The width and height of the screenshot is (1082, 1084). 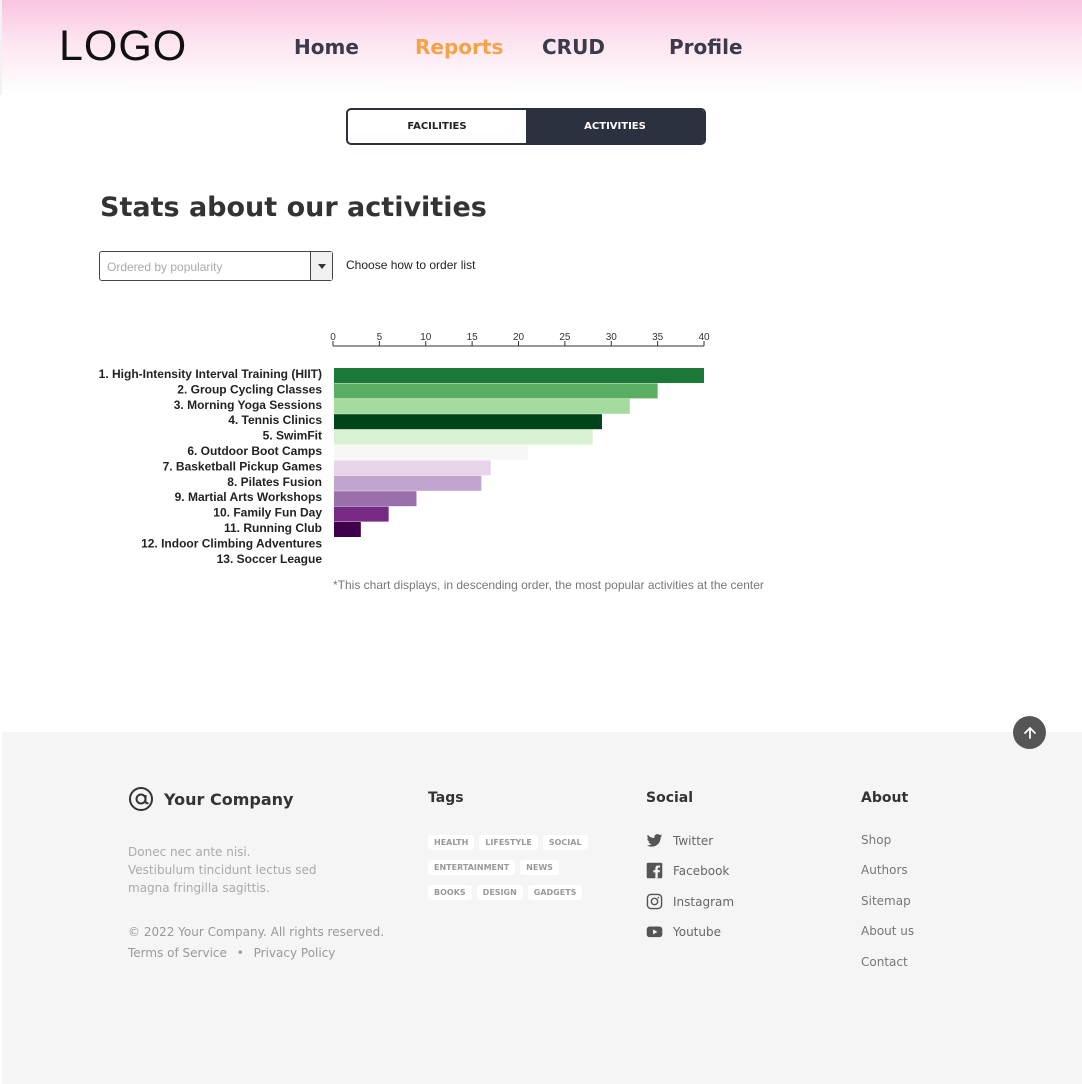 What do you see at coordinates (459, 47) in the screenshot?
I see `nav-reports: Reports` at bounding box center [459, 47].